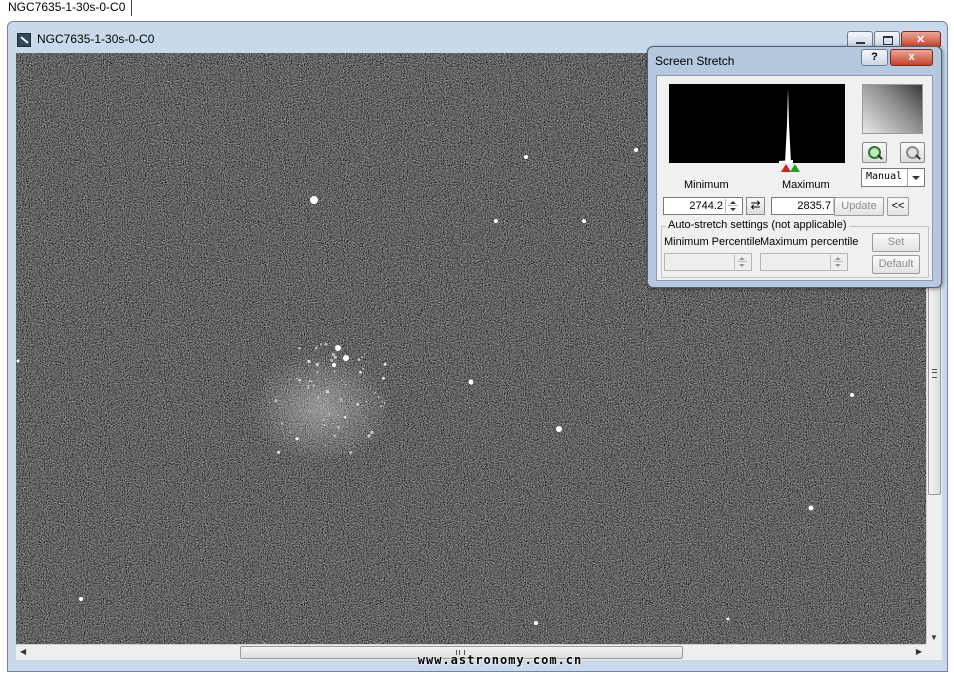 This screenshot has height=675, width=954. I want to click on resize-grip, so click(934, 652).